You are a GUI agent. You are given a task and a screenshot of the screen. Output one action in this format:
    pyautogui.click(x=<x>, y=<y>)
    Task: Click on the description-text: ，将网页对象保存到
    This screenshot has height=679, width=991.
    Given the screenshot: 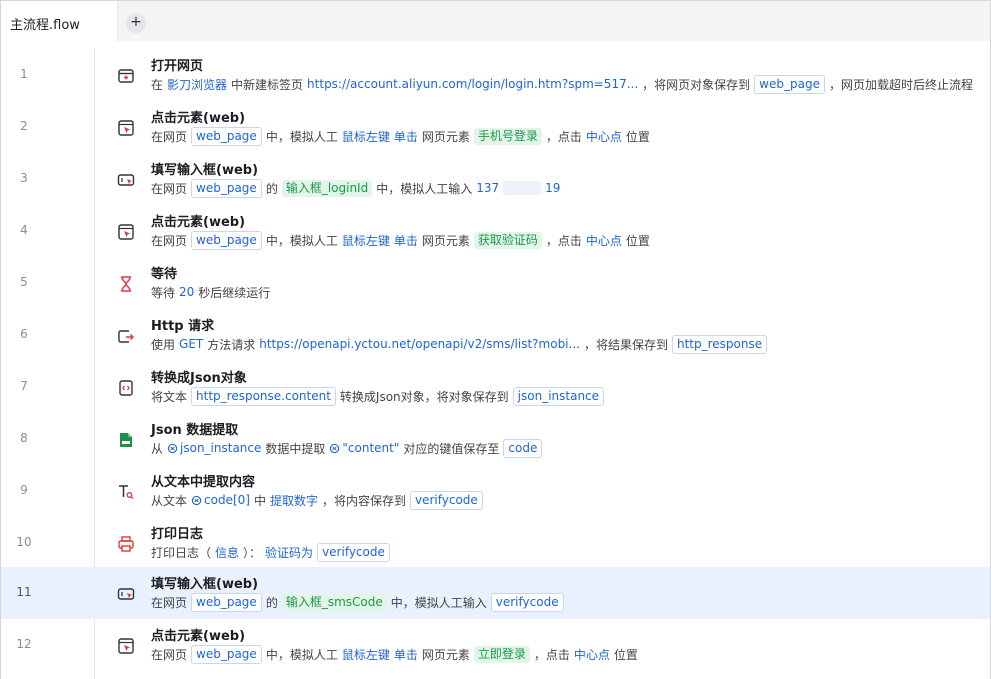 What is the action you would take?
    pyautogui.click(x=696, y=84)
    